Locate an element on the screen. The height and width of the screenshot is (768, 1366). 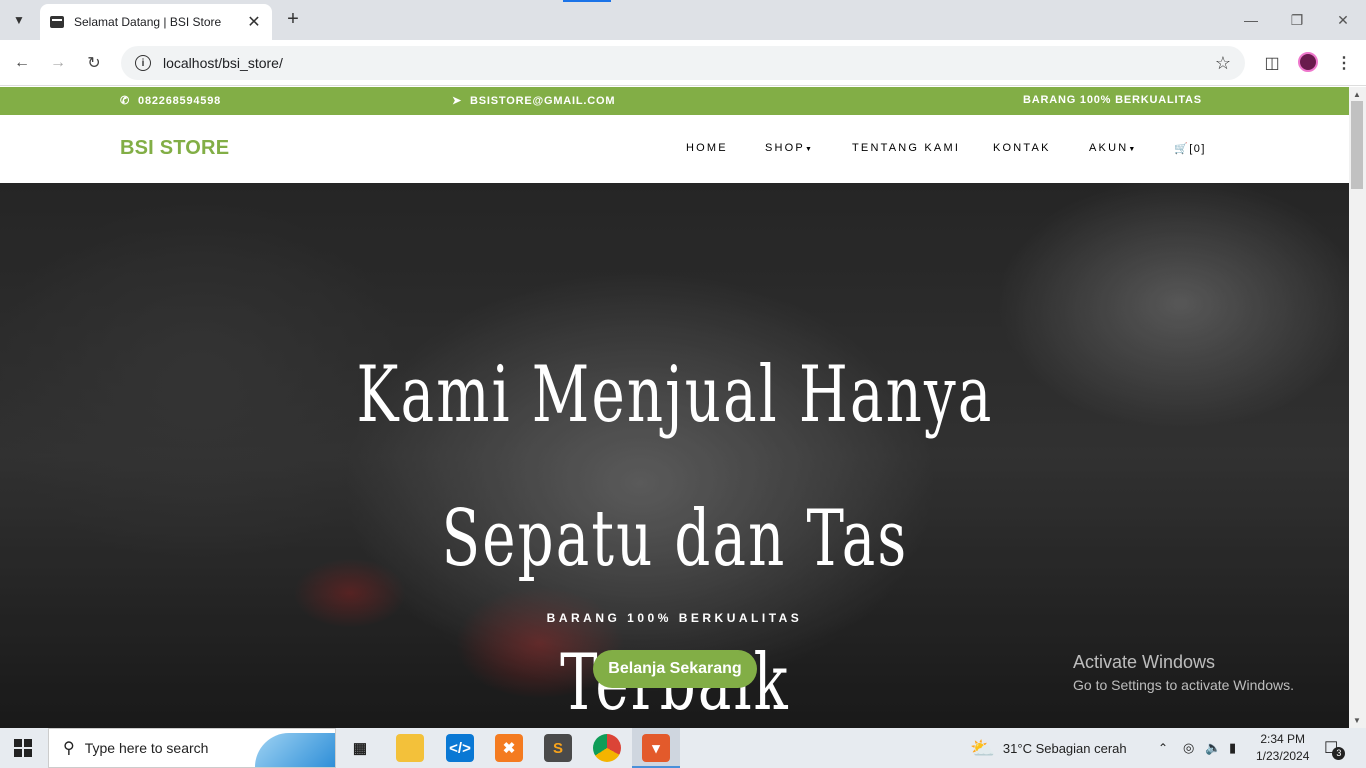
side-panel-icon: ◫ is located at coordinates (1272, 63).